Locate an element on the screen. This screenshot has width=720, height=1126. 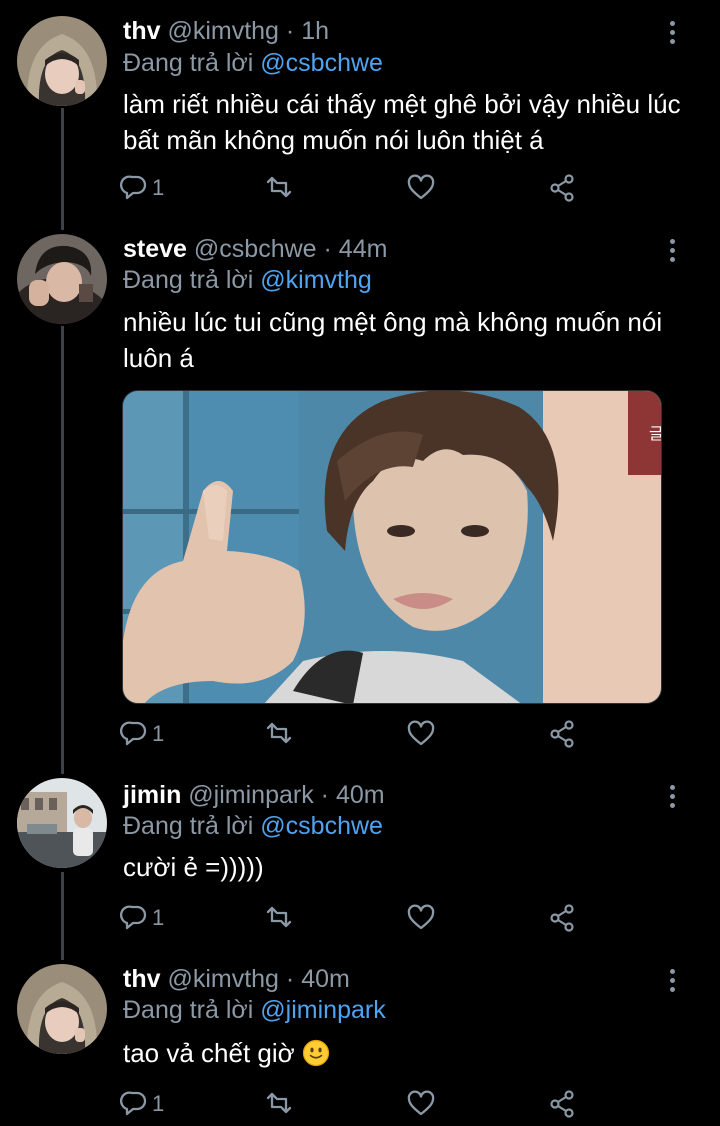
display-name: jimin is located at coordinates (152, 795).